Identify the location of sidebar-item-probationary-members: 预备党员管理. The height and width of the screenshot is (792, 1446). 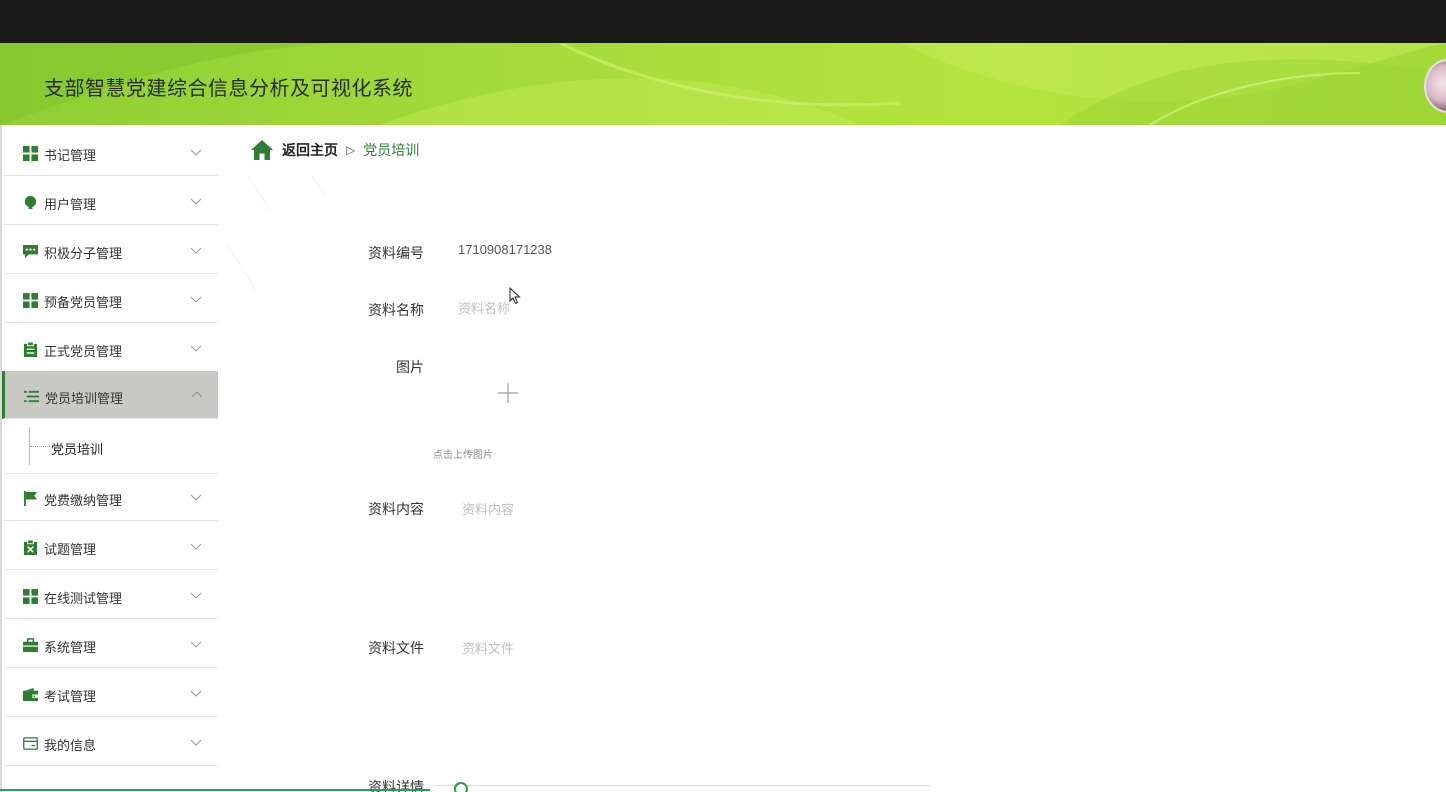
(111, 299).